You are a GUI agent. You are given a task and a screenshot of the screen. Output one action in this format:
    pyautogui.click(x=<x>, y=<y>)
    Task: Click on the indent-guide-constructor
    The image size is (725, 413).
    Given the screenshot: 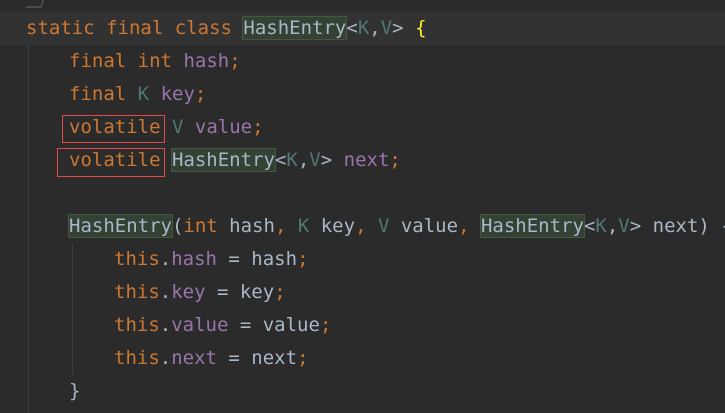 What is the action you would take?
    pyautogui.click(x=72, y=309)
    